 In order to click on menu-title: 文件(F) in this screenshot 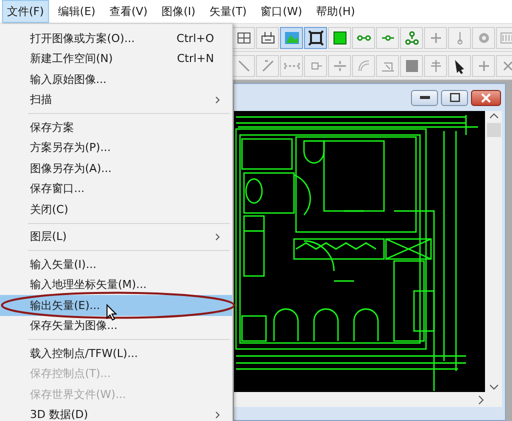, I will do `click(25, 11)`.